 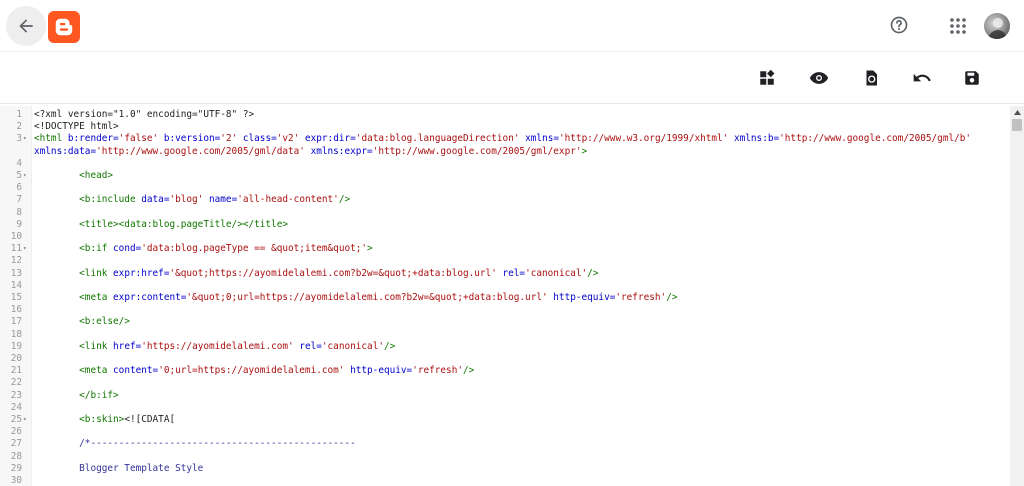 I want to click on code-token: Blogger Template Style, so click(x=141, y=468).